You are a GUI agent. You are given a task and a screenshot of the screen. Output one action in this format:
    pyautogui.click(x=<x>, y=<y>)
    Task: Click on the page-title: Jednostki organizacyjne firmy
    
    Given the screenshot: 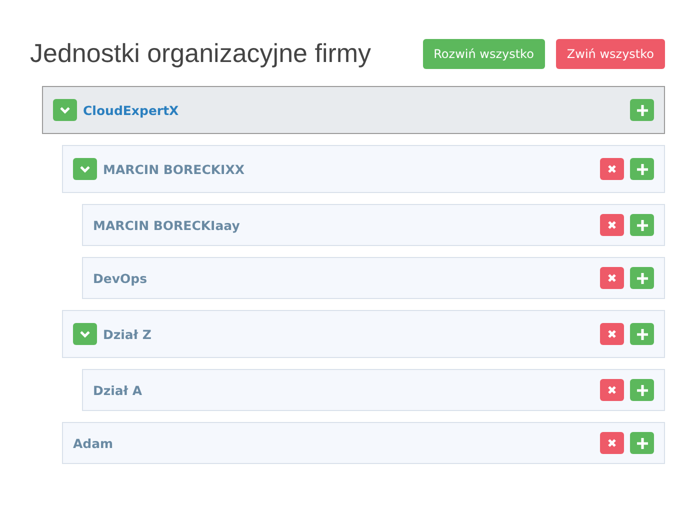 What is the action you would take?
    pyautogui.click(x=201, y=53)
    